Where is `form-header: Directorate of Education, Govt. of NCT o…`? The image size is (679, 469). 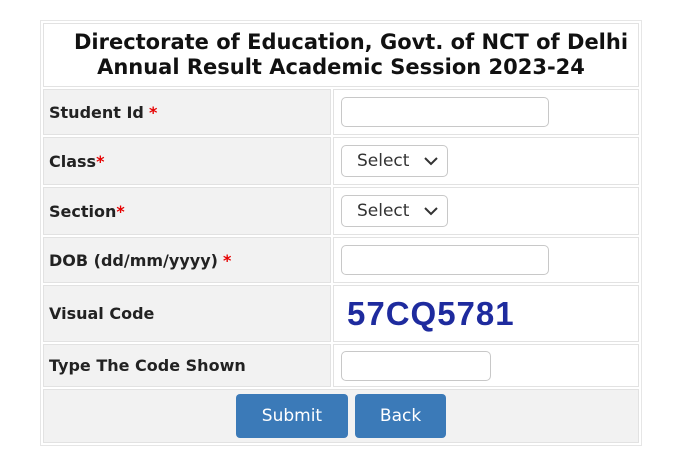 form-header: Directorate of Education, Govt. of NCT o… is located at coordinates (341, 55).